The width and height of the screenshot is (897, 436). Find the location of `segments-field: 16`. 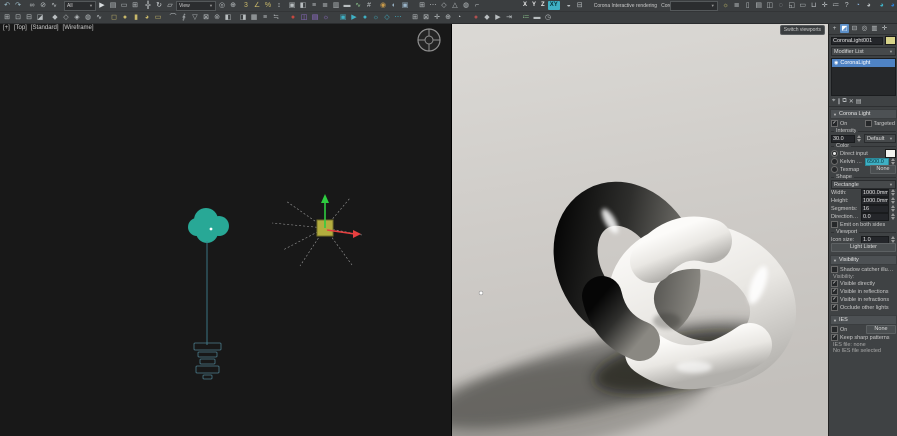

segments-field: 16 is located at coordinates (875, 208).